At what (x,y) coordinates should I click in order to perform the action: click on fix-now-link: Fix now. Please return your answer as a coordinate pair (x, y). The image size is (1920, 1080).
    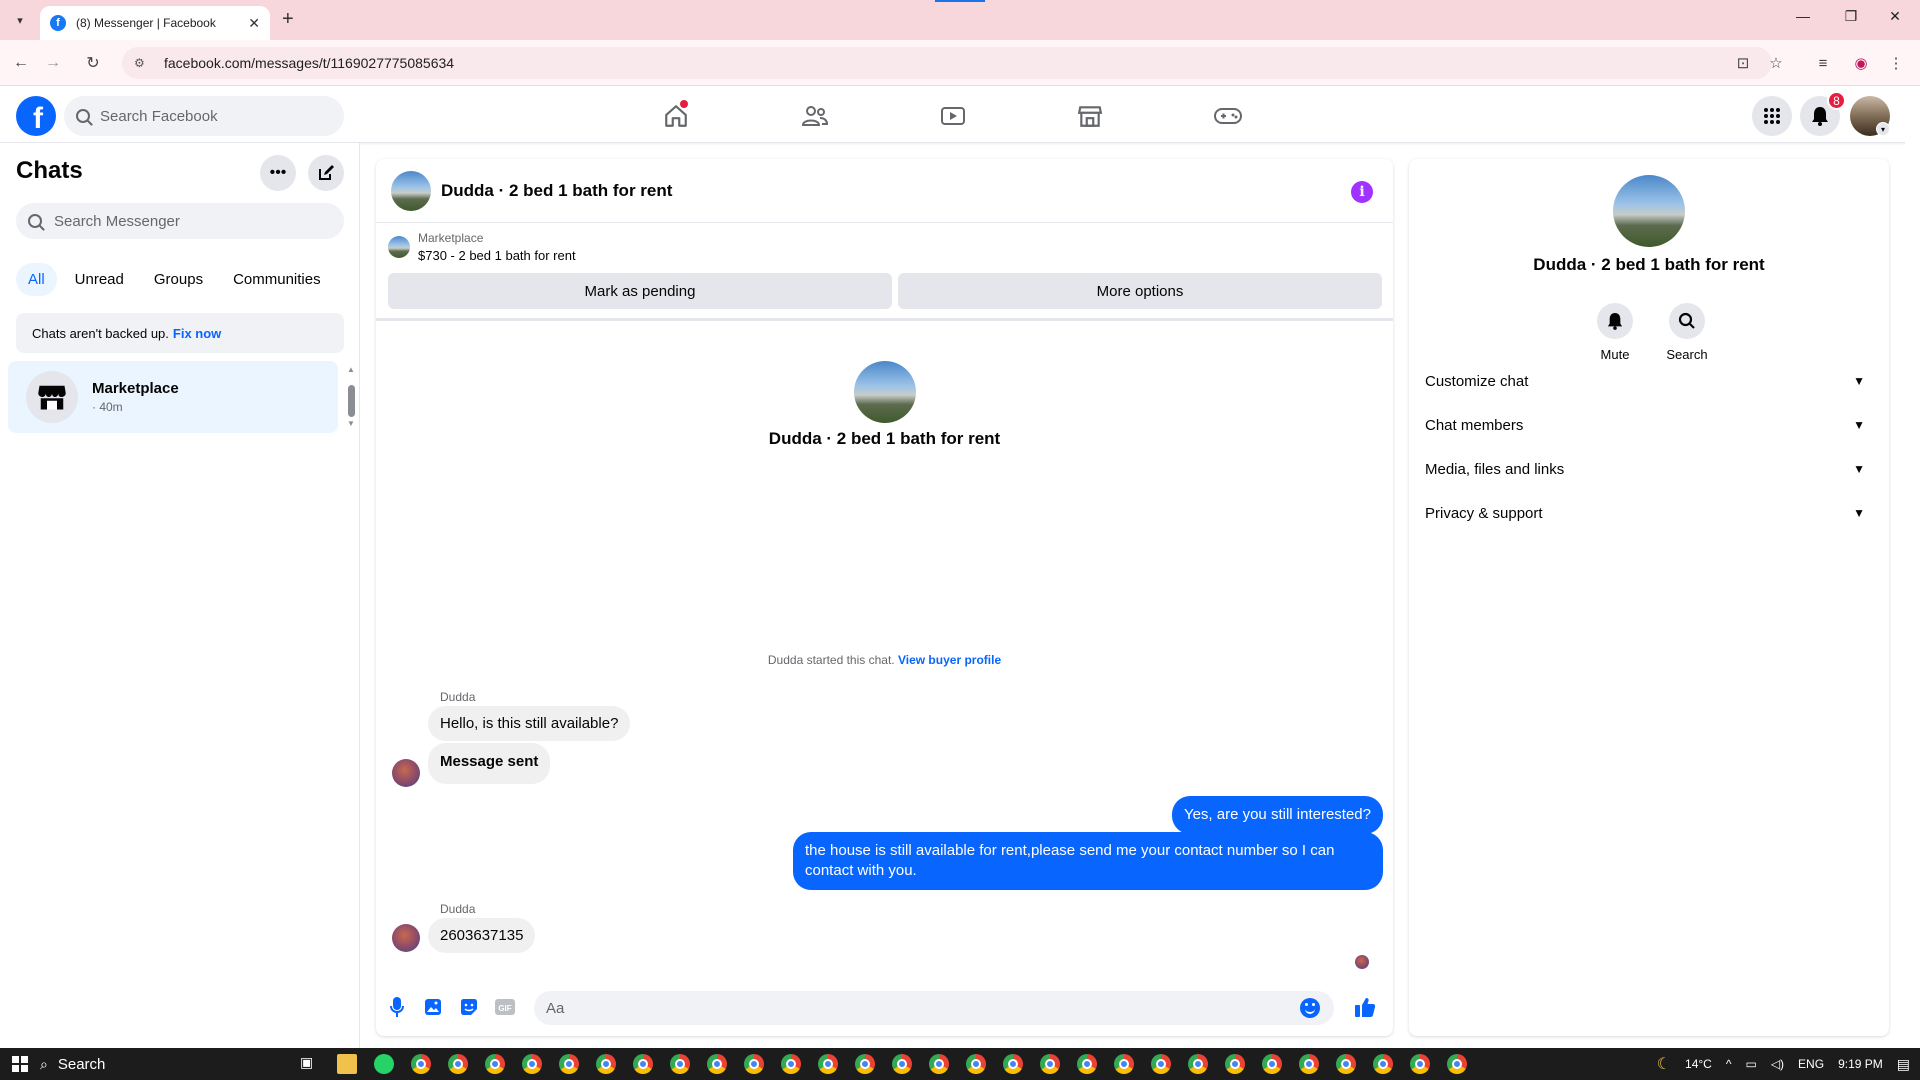
    Looking at the image, I should click on (197, 333).